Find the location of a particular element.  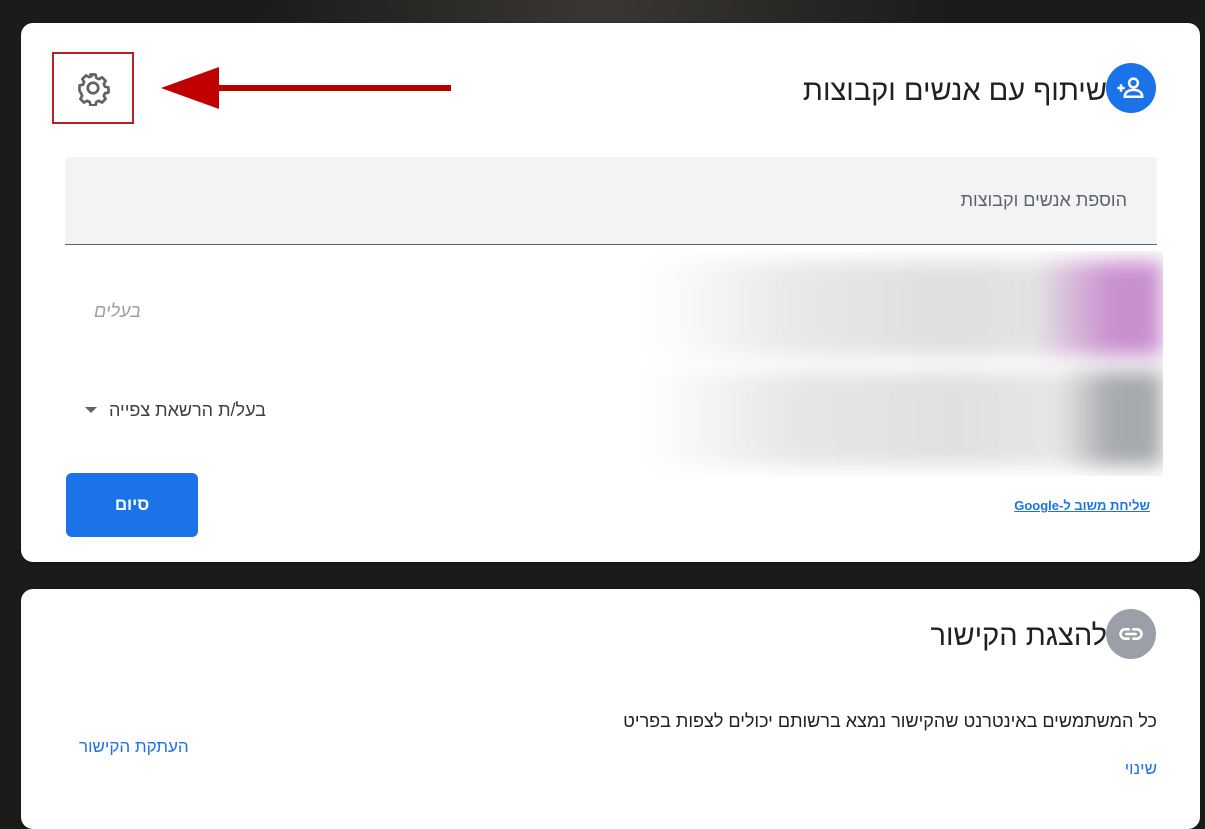

owners-label: בעלים is located at coordinates (117, 311).